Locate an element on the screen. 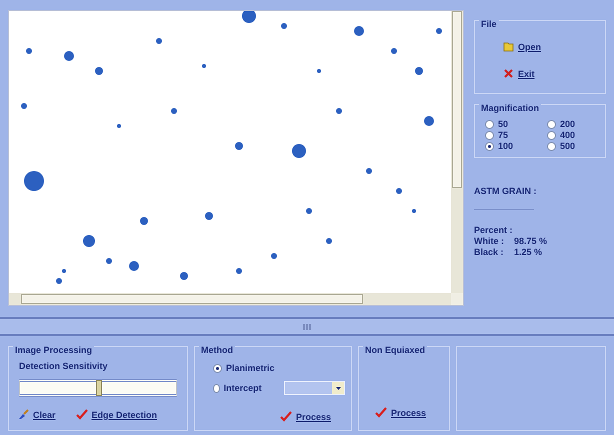 The height and width of the screenshot is (435, 614). phase-label: Black : is located at coordinates (489, 252).